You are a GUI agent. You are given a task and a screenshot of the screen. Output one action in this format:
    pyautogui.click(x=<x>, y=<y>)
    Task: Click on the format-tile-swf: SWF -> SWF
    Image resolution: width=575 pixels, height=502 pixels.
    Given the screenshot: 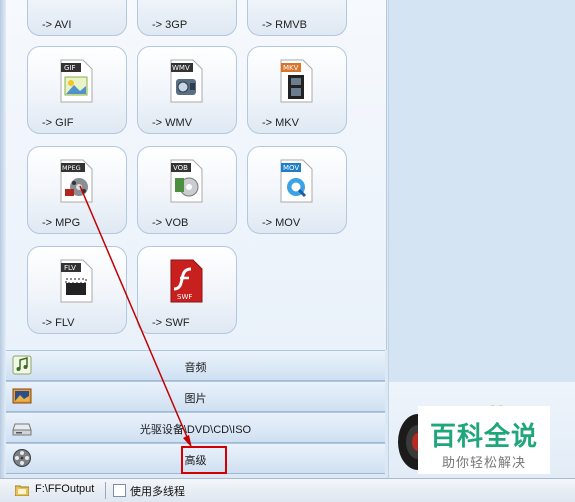 What is the action you would take?
    pyautogui.click(x=187, y=290)
    